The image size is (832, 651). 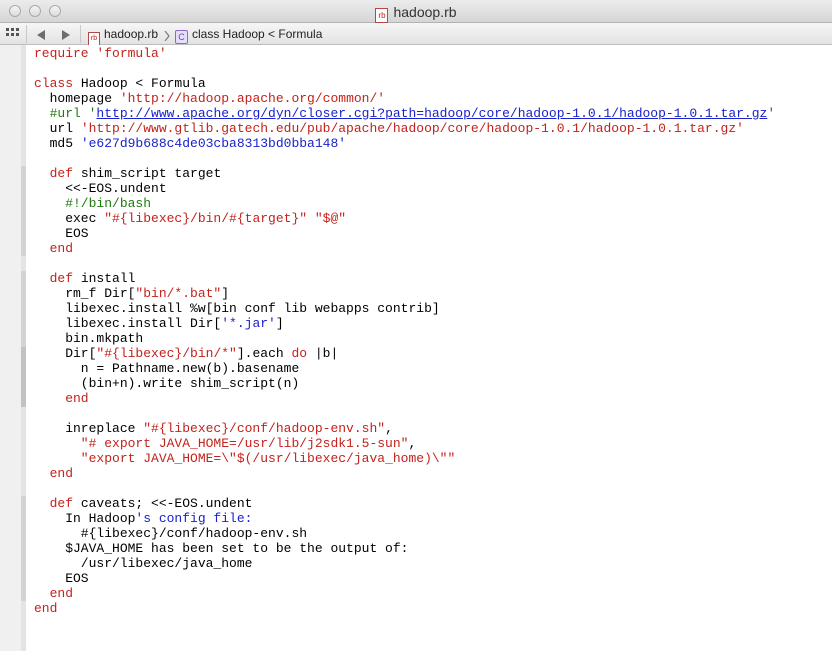 I want to click on breadcrumb-chevron-icon, so click(x=167, y=37).